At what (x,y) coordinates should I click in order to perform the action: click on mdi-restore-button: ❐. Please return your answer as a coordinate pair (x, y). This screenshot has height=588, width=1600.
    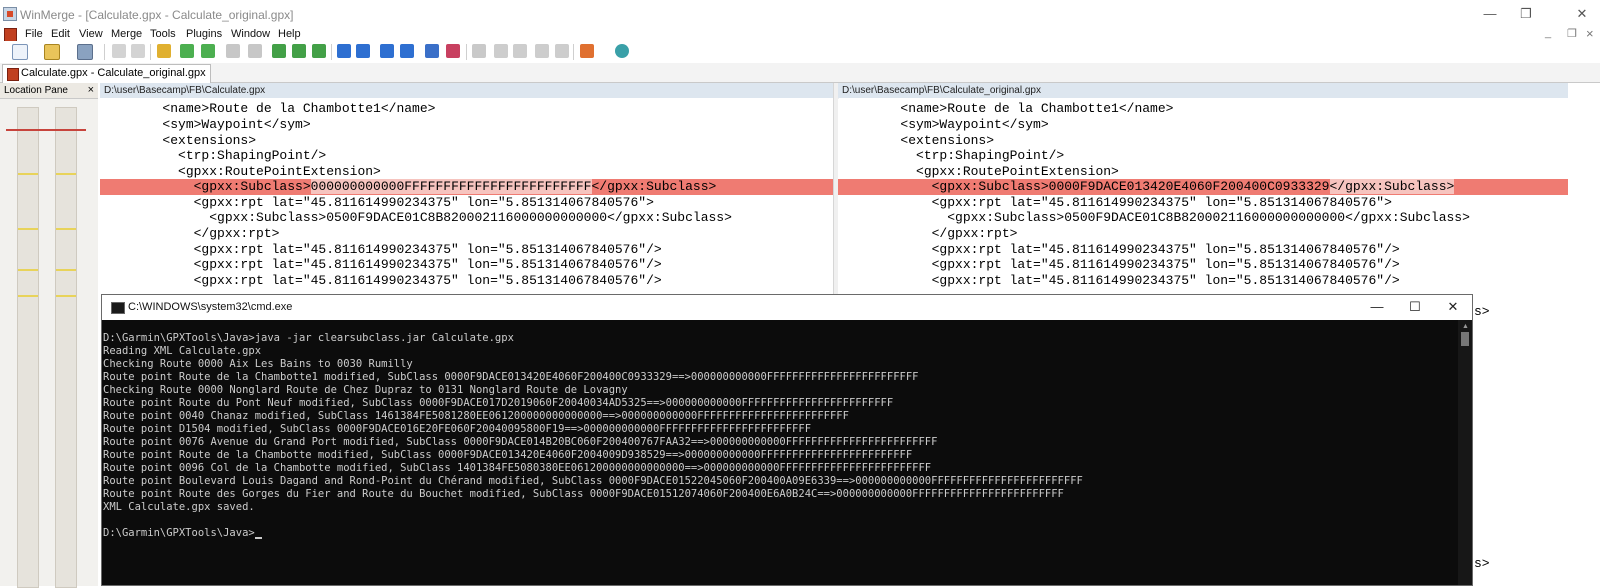
    Looking at the image, I should click on (1572, 33).